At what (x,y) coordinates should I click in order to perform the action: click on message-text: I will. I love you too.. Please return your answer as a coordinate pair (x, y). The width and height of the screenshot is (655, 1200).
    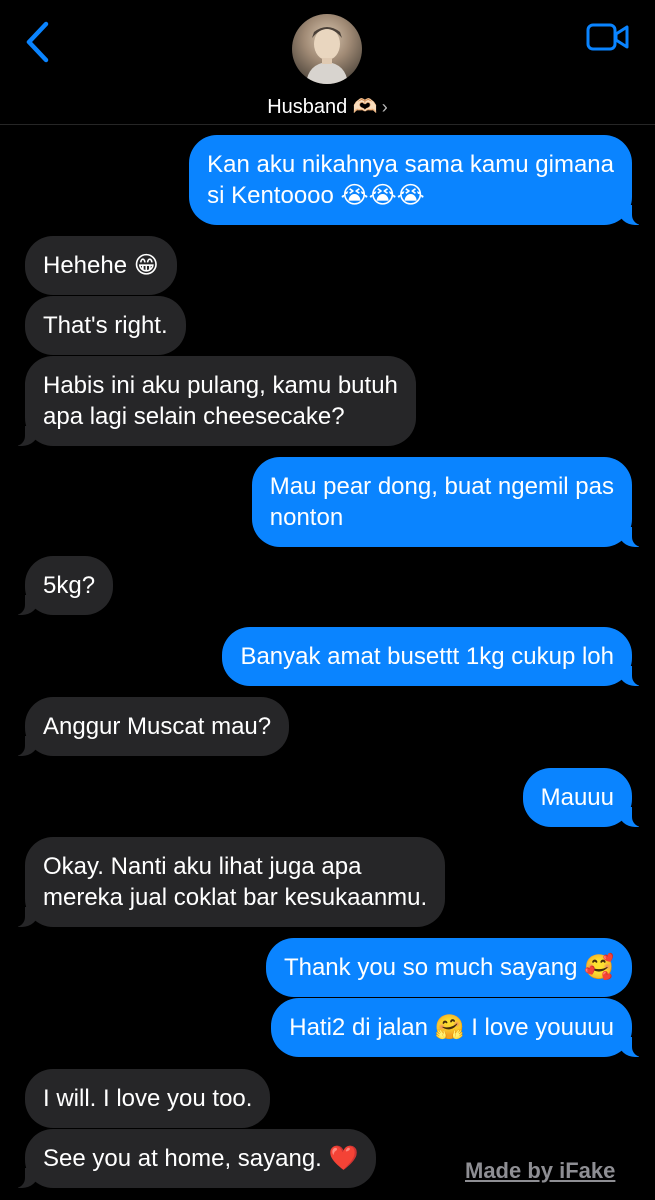
    Looking at the image, I should click on (148, 1098).